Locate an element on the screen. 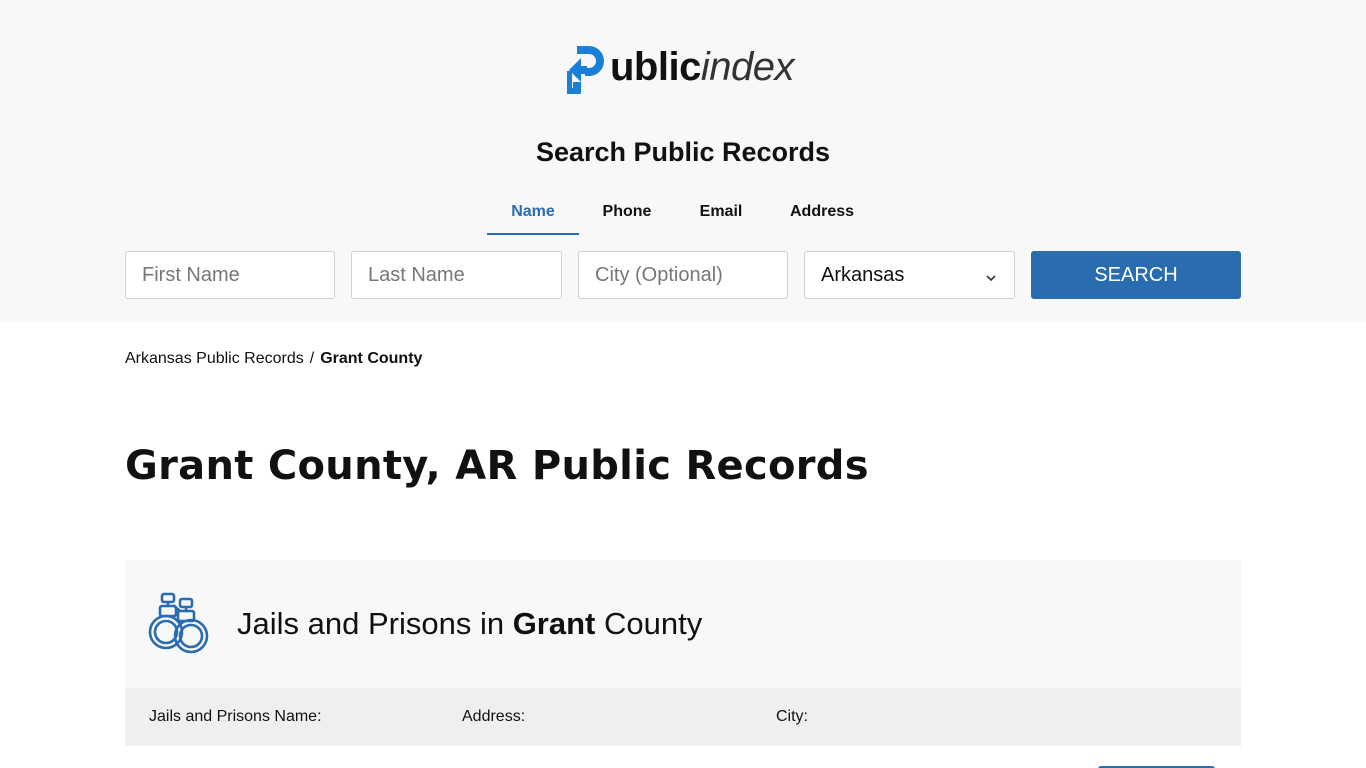 The width and height of the screenshot is (1366, 768). column-header-address: Address: is located at coordinates (494, 716).